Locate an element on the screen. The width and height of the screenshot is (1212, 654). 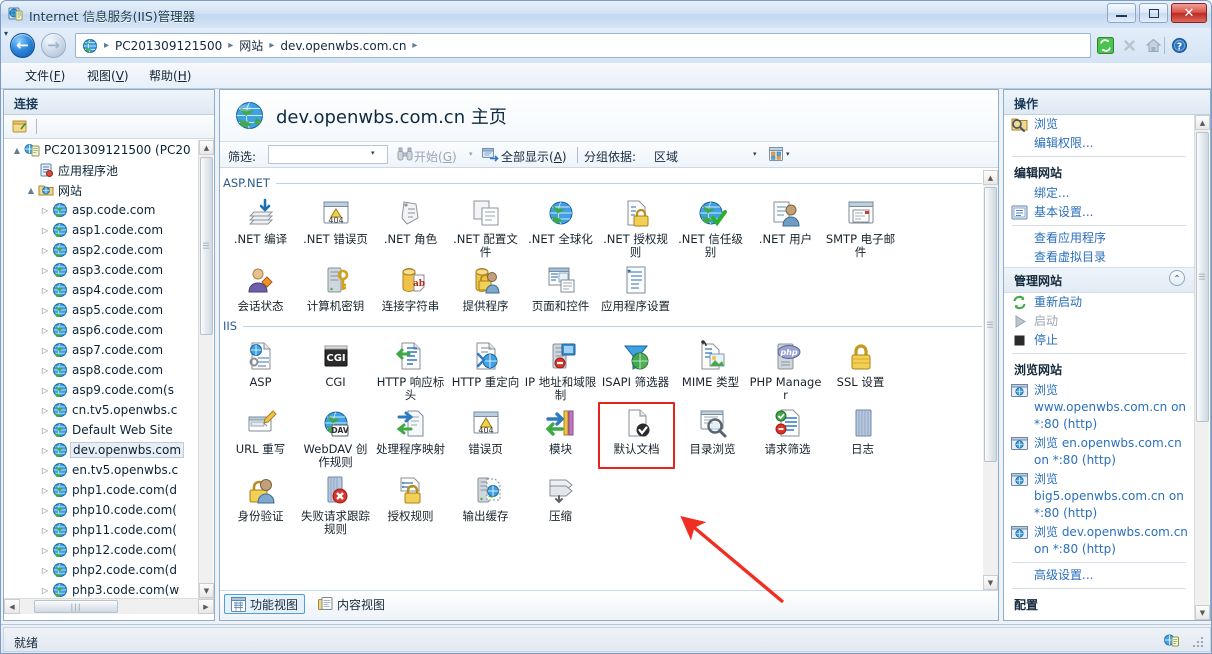
feature-tile: 失败请求跟踪规则 is located at coordinates (335, 502).